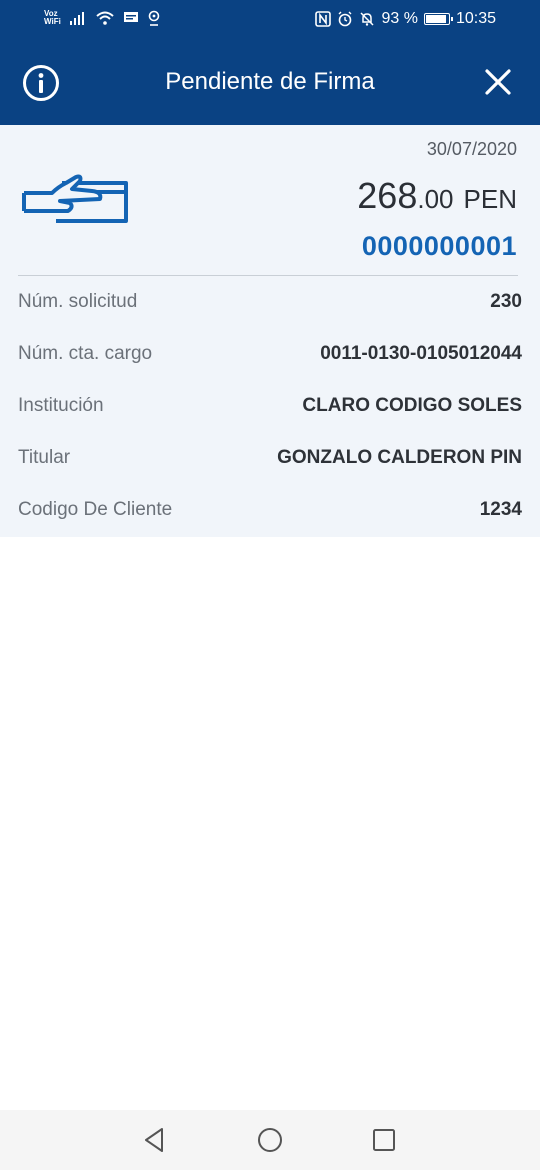 Image resolution: width=540 pixels, height=1170 pixels. What do you see at coordinates (387, 195) in the screenshot?
I see `amount-integer: 268` at bounding box center [387, 195].